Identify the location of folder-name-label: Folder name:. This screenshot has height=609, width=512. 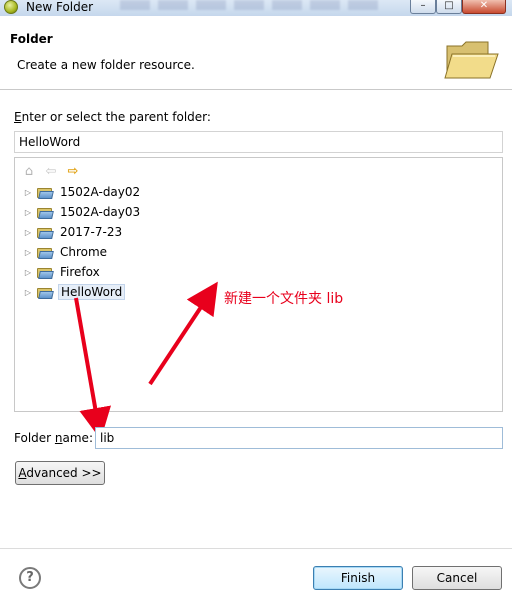
(53, 438).